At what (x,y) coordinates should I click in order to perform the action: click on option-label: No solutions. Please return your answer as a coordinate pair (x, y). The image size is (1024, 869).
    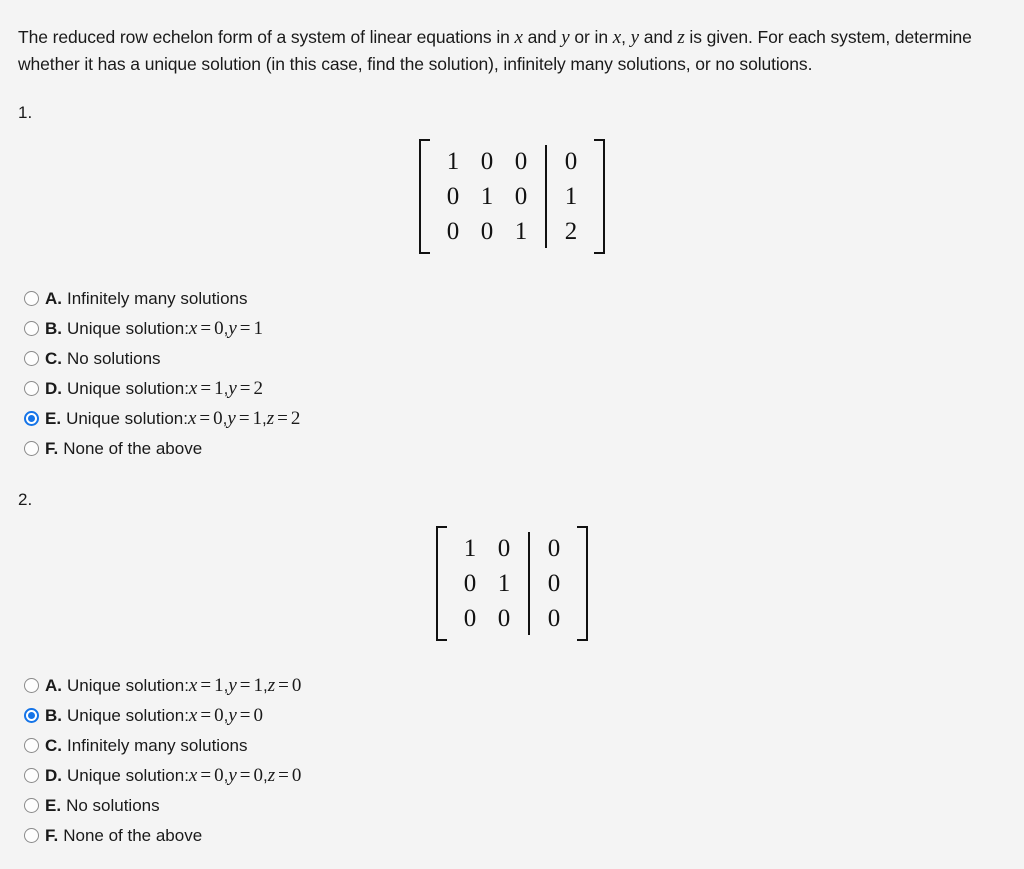
    Looking at the image, I should click on (113, 805).